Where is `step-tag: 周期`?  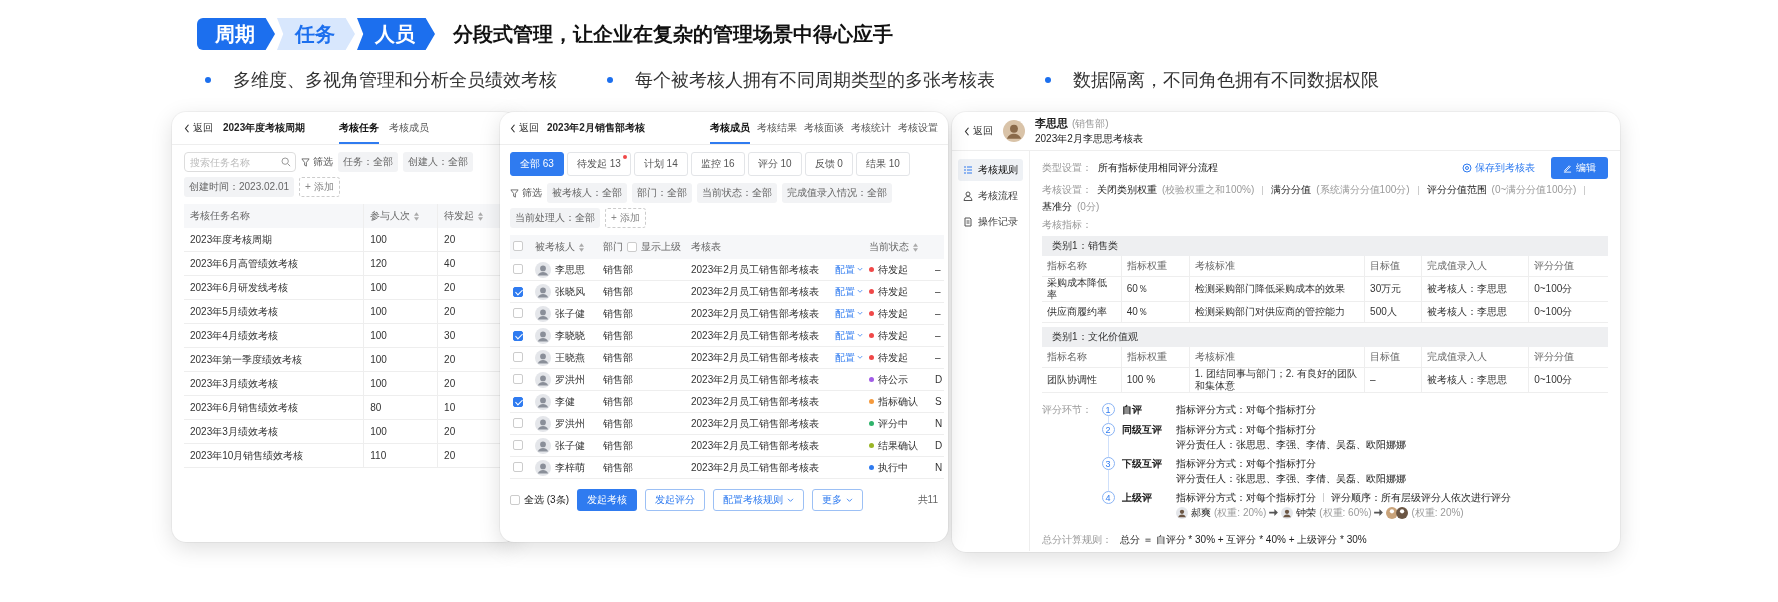 step-tag: 周期 is located at coordinates (236, 34).